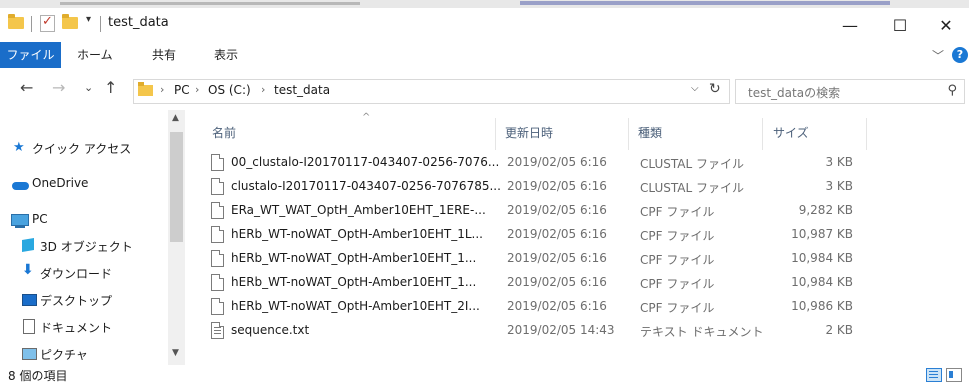 The height and width of the screenshot is (385, 969). Describe the element at coordinates (226, 55) in the screenshot. I see `tab-view: 表示` at that location.